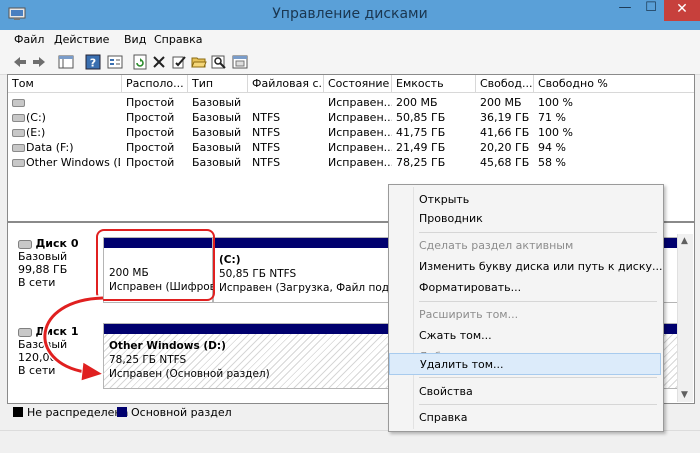  I want to click on close-icon: ✕, so click(682, 9).